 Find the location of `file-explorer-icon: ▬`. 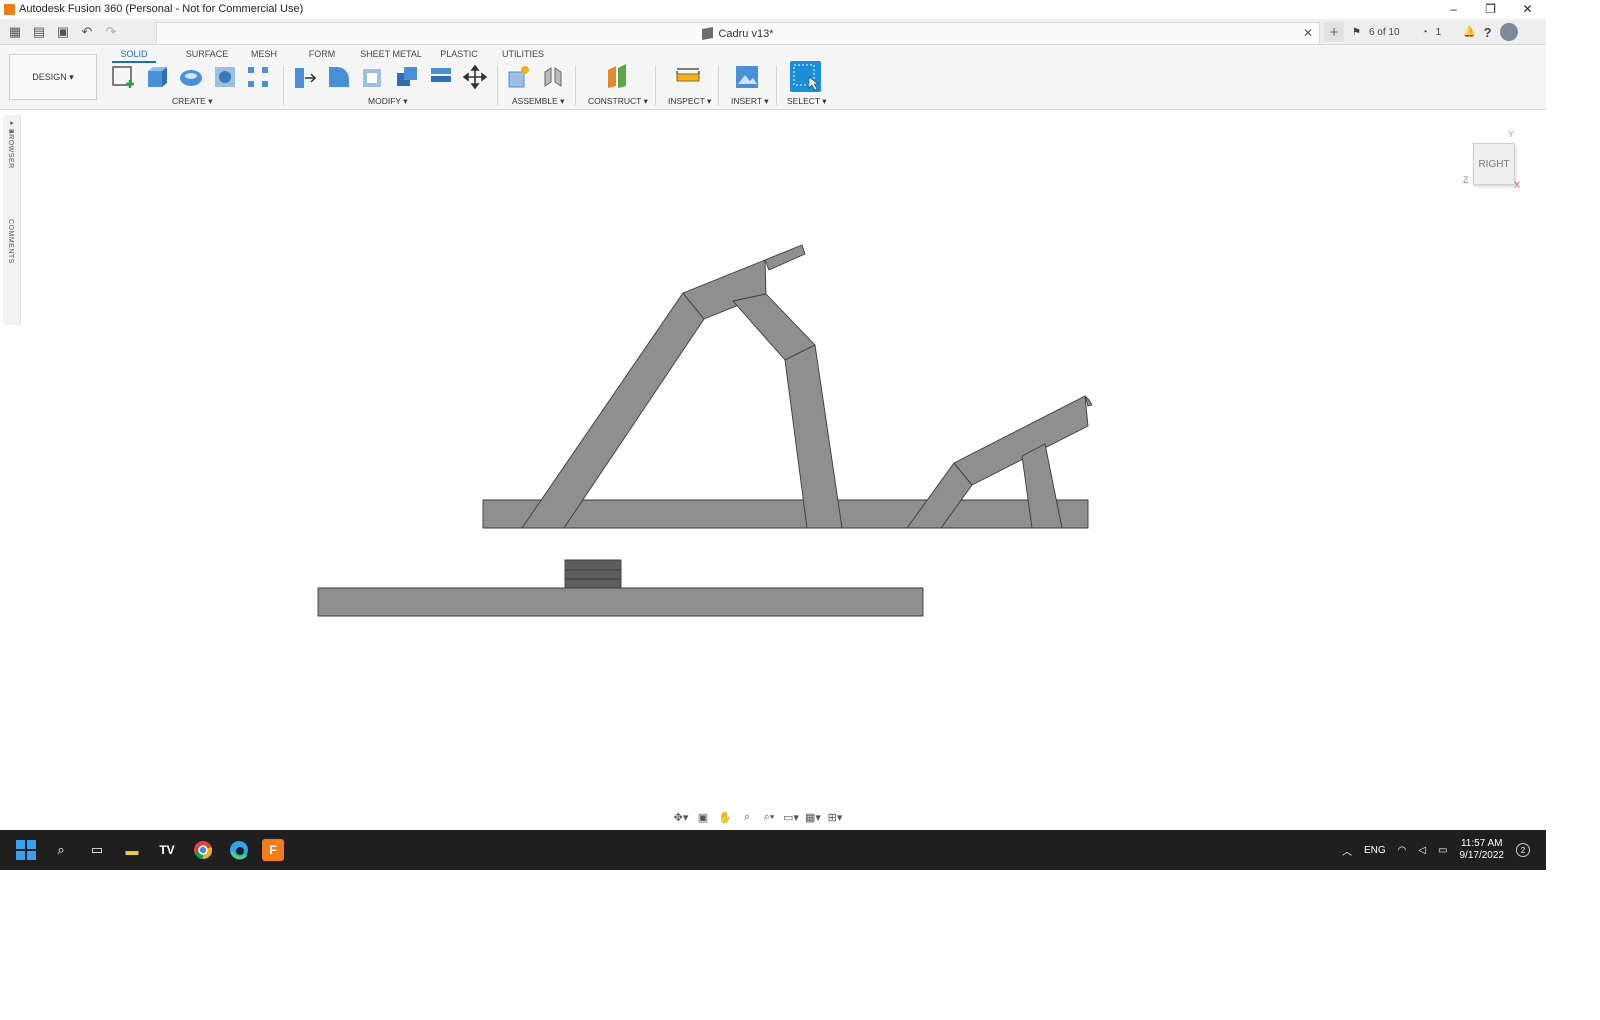

file-explorer-icon: ▬ is located at coordinates (132, 850).